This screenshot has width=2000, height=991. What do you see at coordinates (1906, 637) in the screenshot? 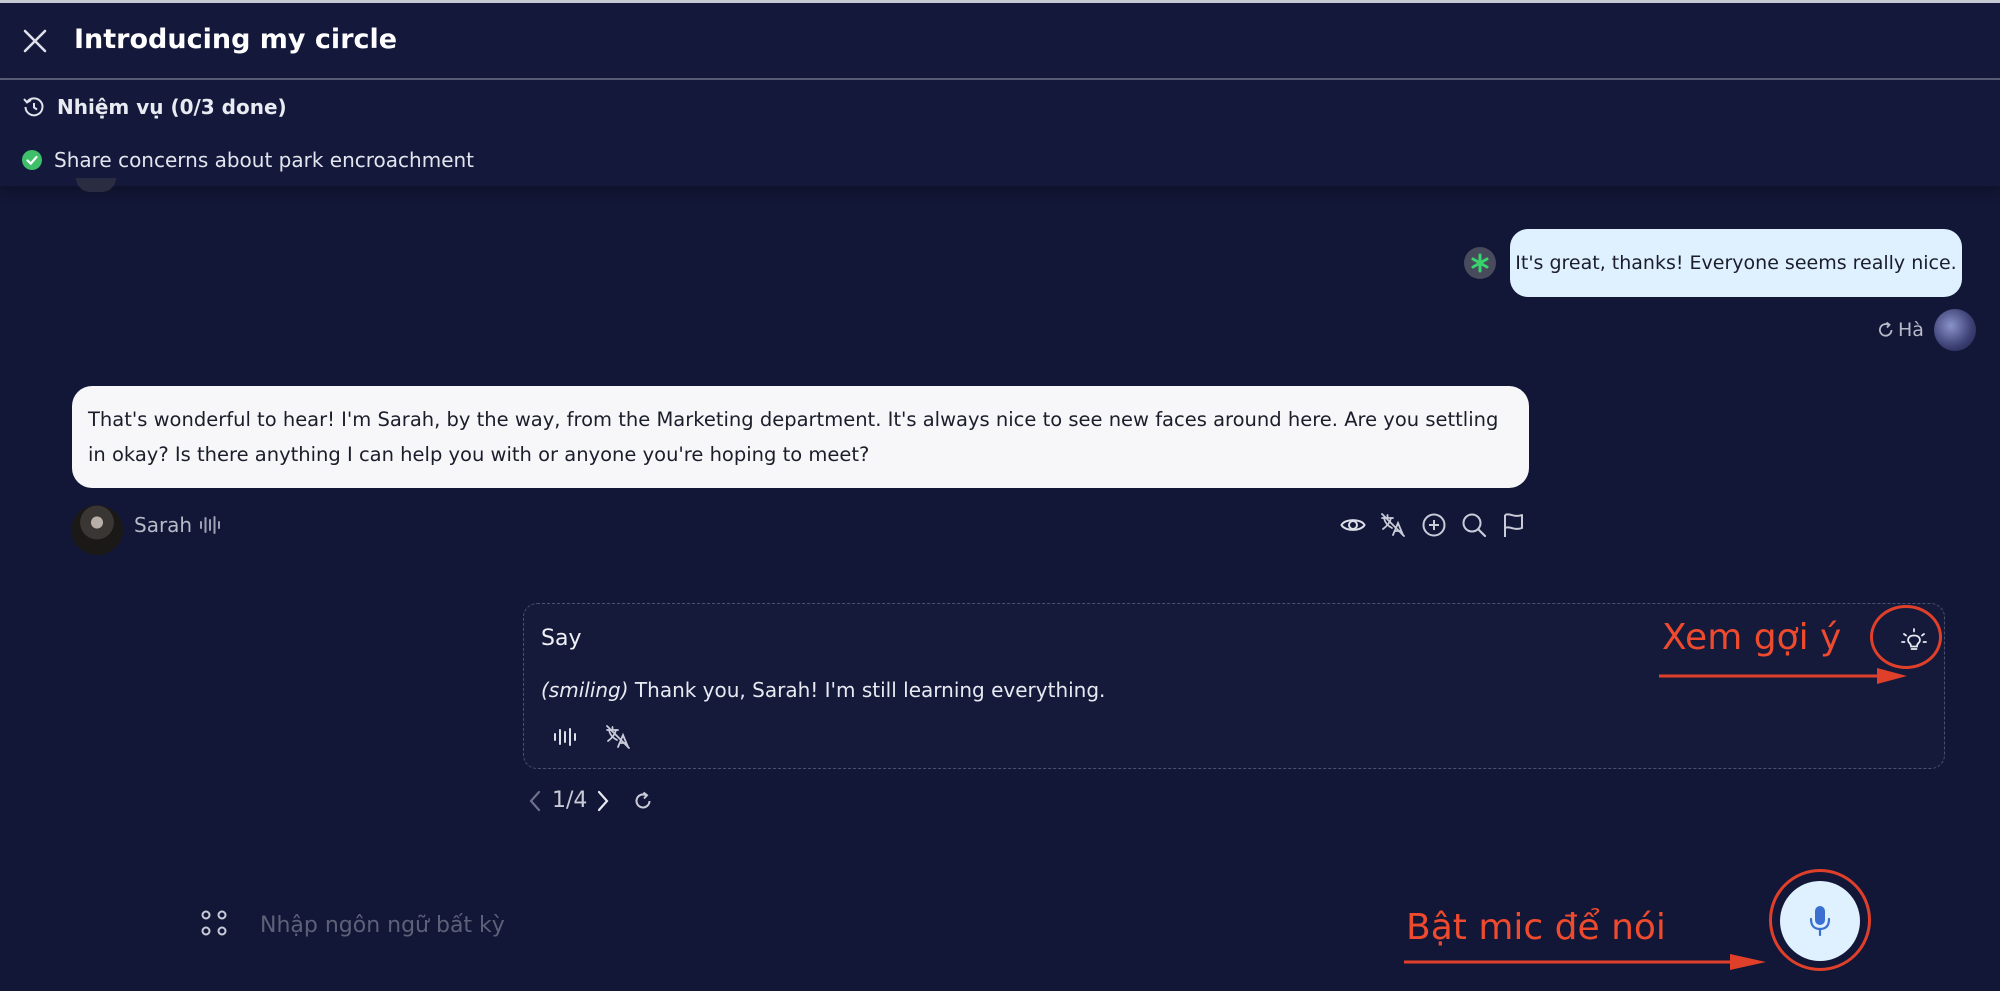
I see `hint-annotation-circle` at bounding box center [1906, 637].